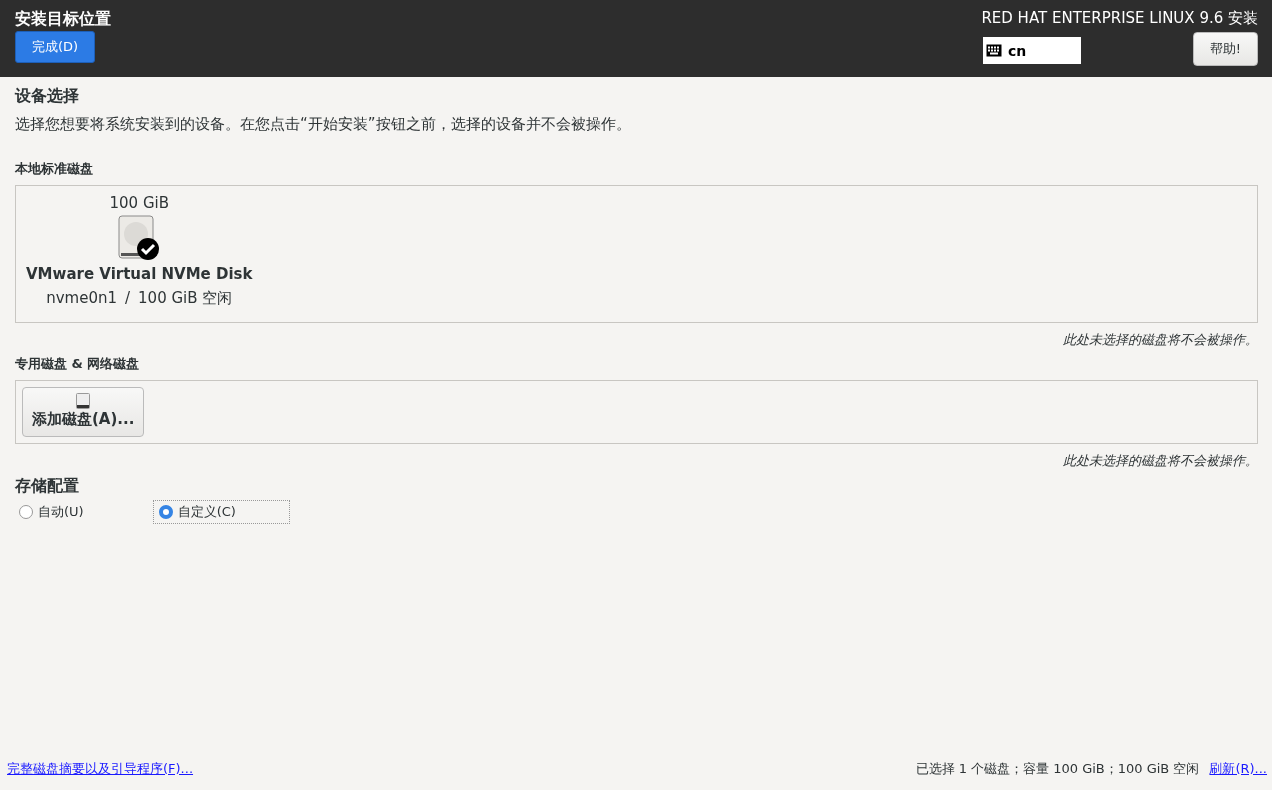  What do you see at coordinates (1057, 769) in the screenshot?
I see `status-text: 已选择 1 个磁盘；容量 100 GiB；100 GiB 空闲` at bounding box center [1057, 769].